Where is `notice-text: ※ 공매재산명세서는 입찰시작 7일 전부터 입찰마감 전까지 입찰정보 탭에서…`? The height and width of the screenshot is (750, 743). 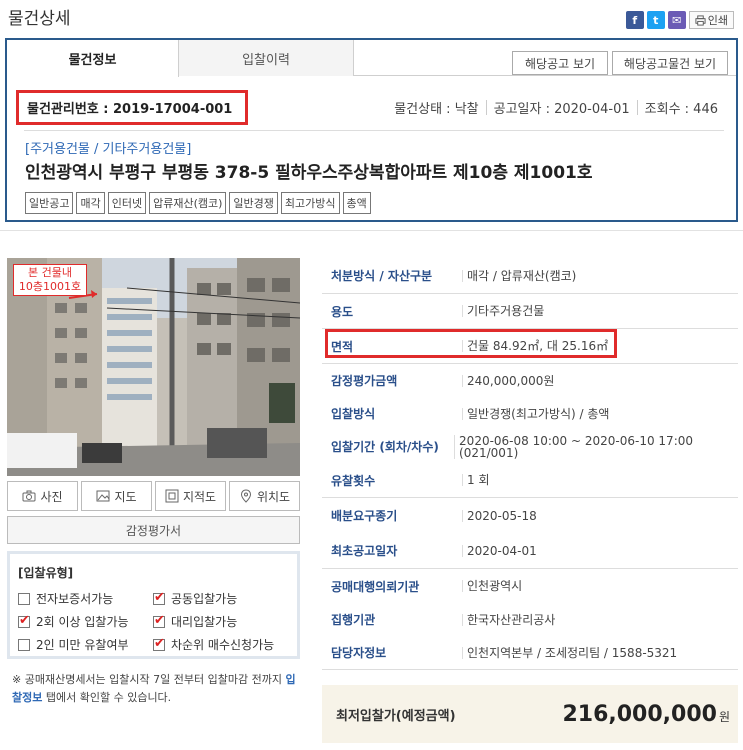
notice-text: ※ 공매재산명세서는 입찰시작 7일 전부터 입찰마감 전까지 입찰정보 탭에서… is located at coordinates (157, 689).